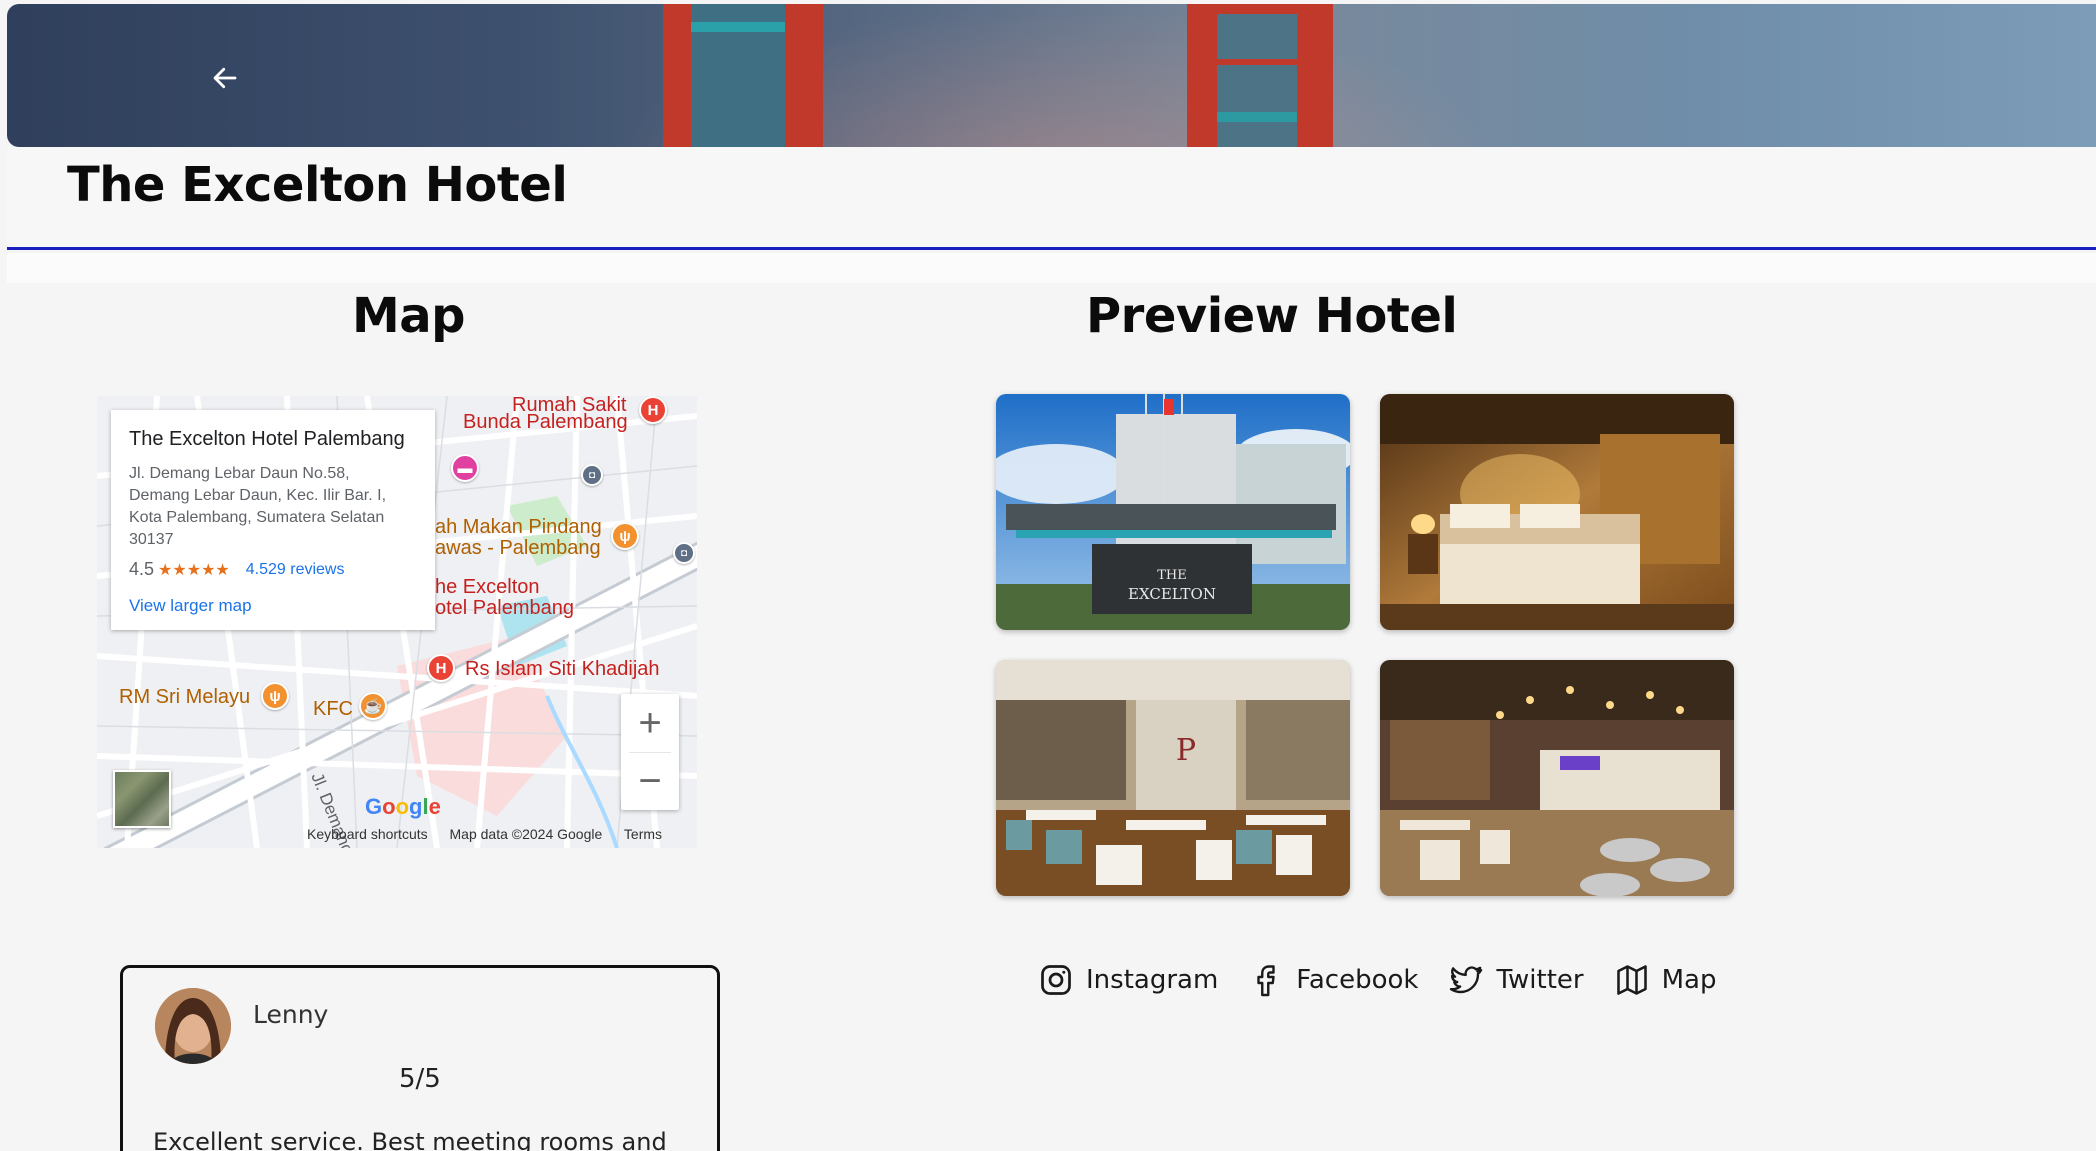 This screenshot has height=1151, width=2096. What do you see at coordinates (420, 1079) in the screenshot?
I see `review-score: 5/5` at bounding box center [420, 1079].